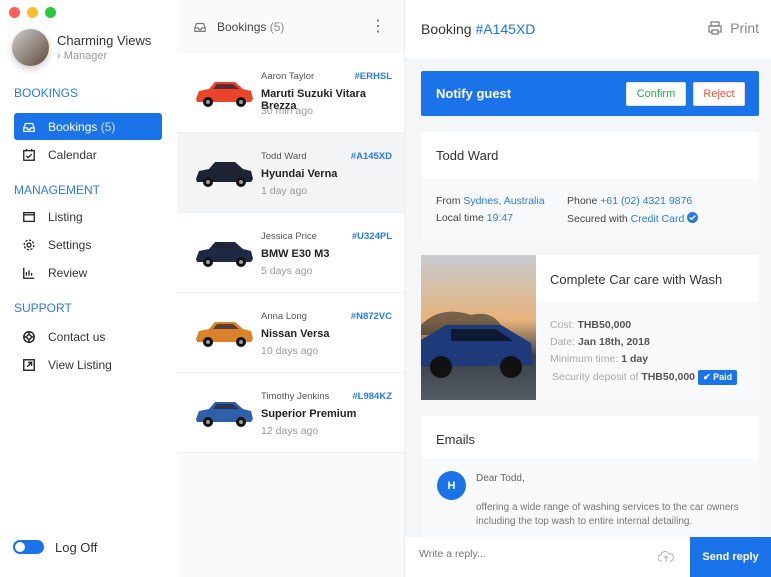 The width and height of the screenshot is (771, 577). Describe the element at coordinates (715, 28) in the screenshot. I see `printer-icon` at that location.